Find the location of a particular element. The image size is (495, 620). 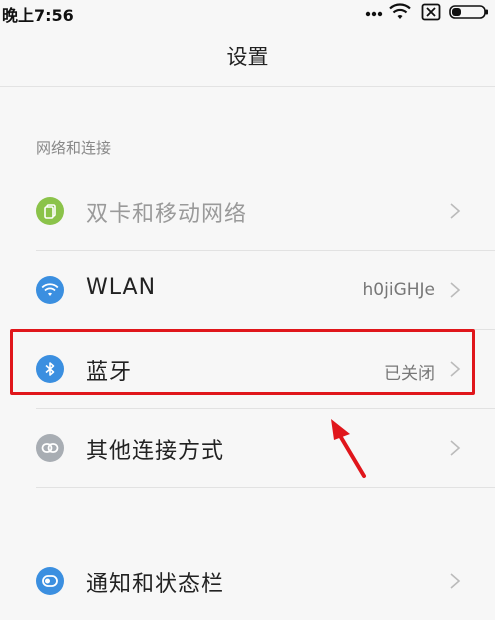

settings-row-wlan: WLAN h0jiGHJe is located at coordinates (247, 290).